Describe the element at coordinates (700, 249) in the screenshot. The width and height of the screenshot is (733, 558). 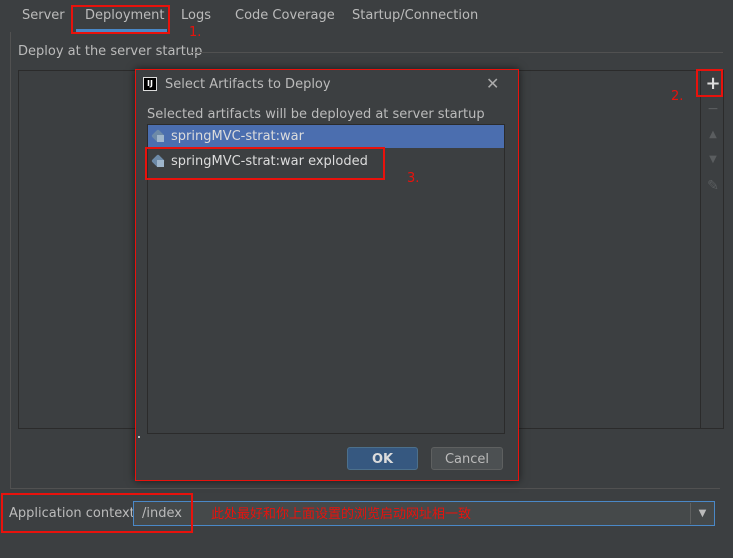
I see `toolbar-separator` at that location.